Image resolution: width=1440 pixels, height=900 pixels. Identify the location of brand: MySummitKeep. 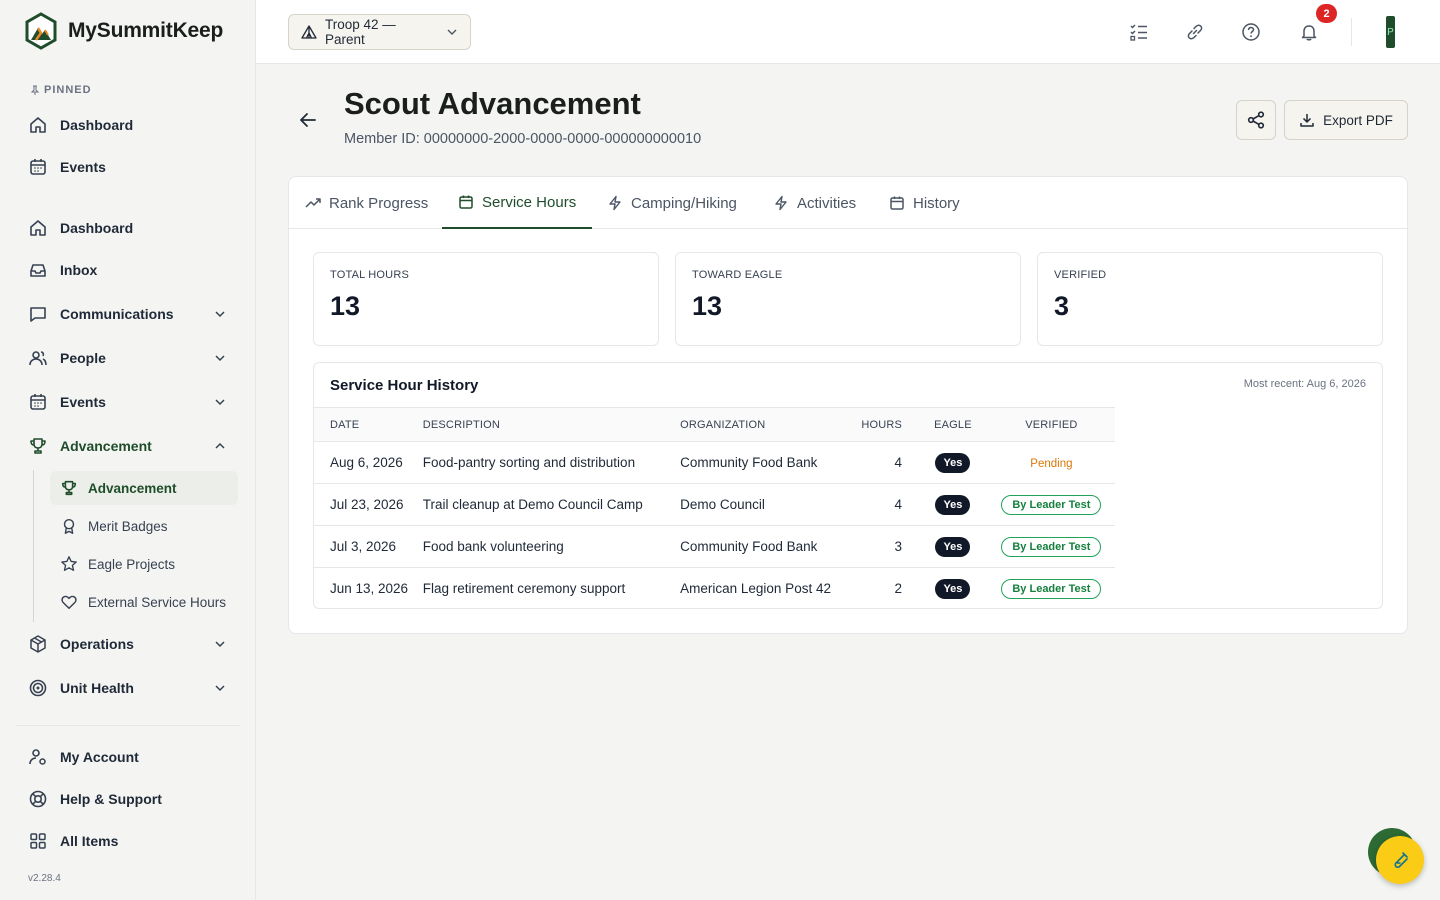
(123, 31).